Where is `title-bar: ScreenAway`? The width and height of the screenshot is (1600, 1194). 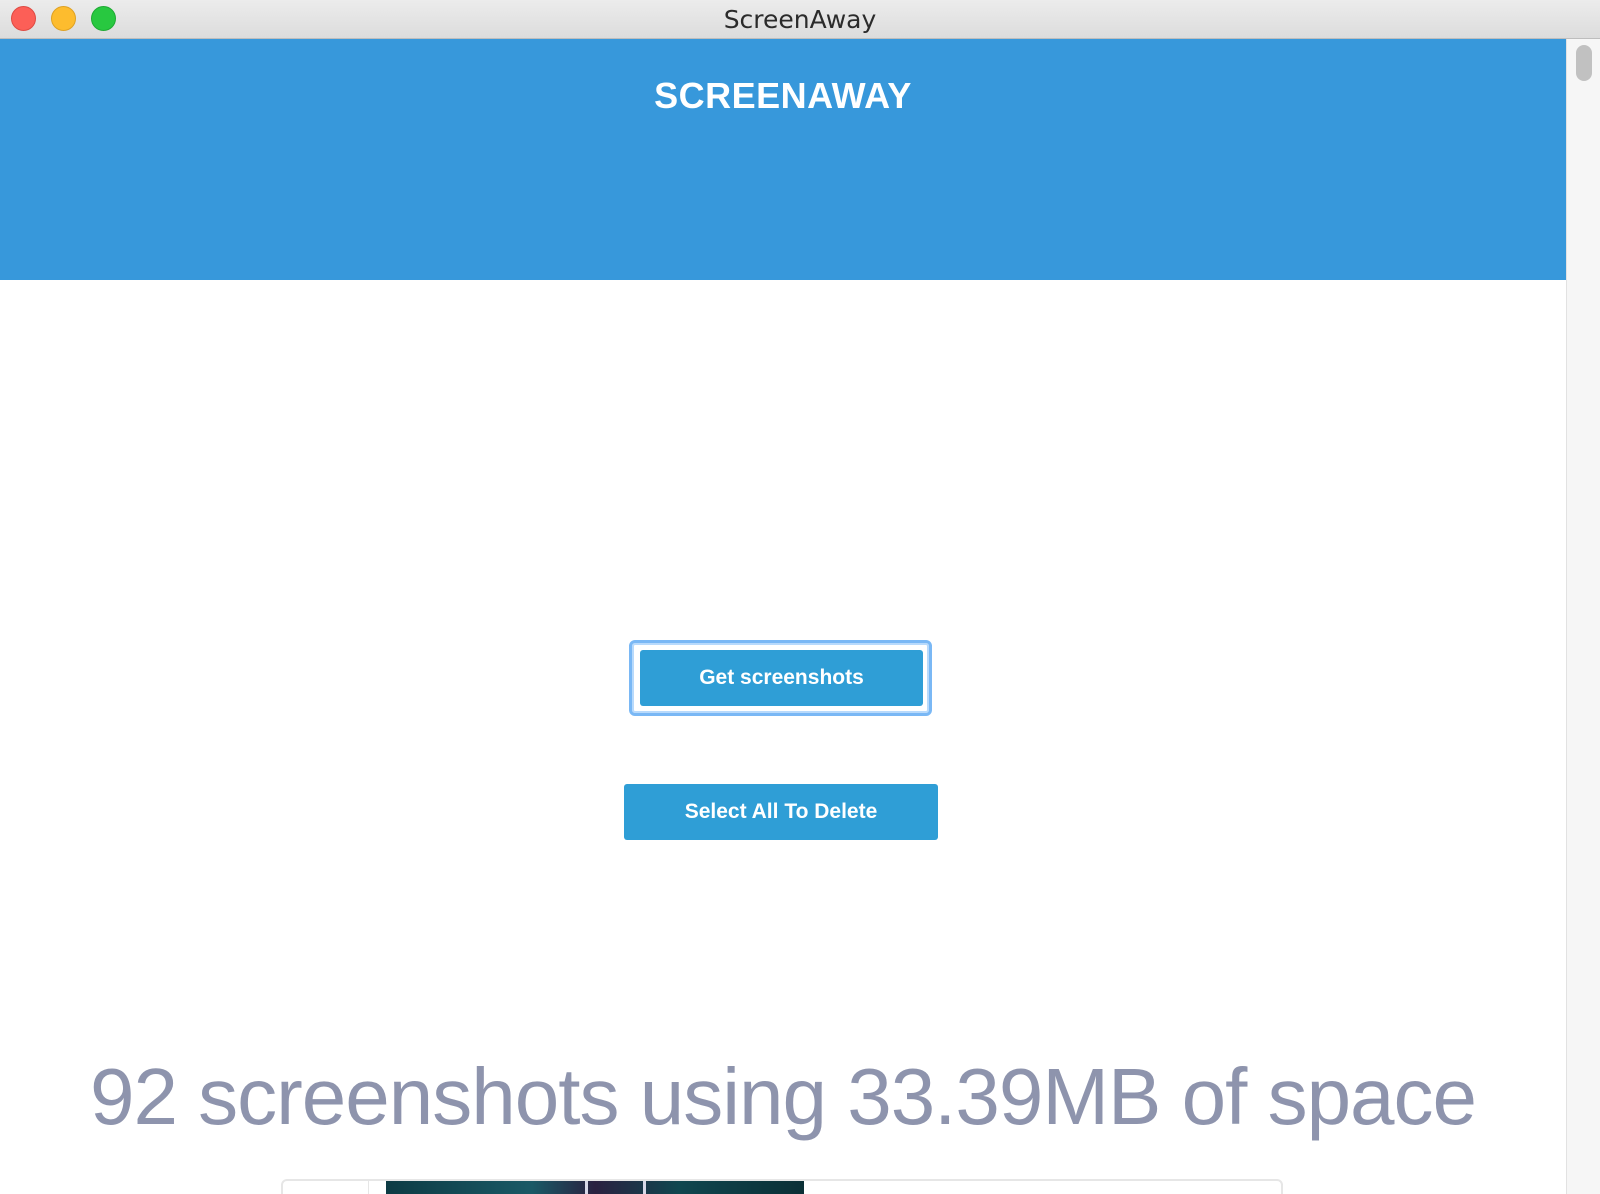 title-bar: ScreenAway is located at coordinates (800, 19).